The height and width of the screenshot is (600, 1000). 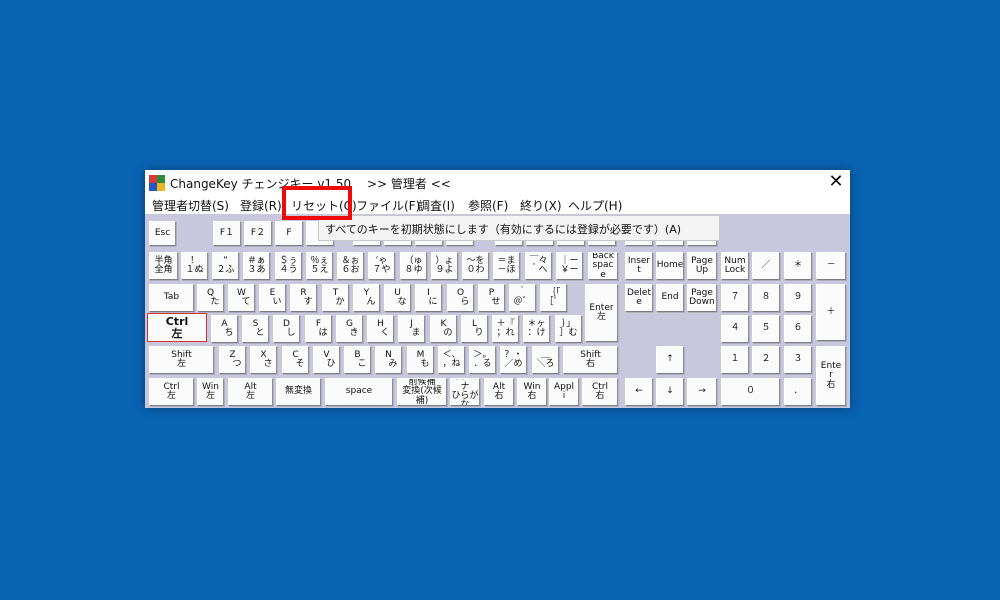 I want to click on key-kr: R す, so click(x=303, y=298).